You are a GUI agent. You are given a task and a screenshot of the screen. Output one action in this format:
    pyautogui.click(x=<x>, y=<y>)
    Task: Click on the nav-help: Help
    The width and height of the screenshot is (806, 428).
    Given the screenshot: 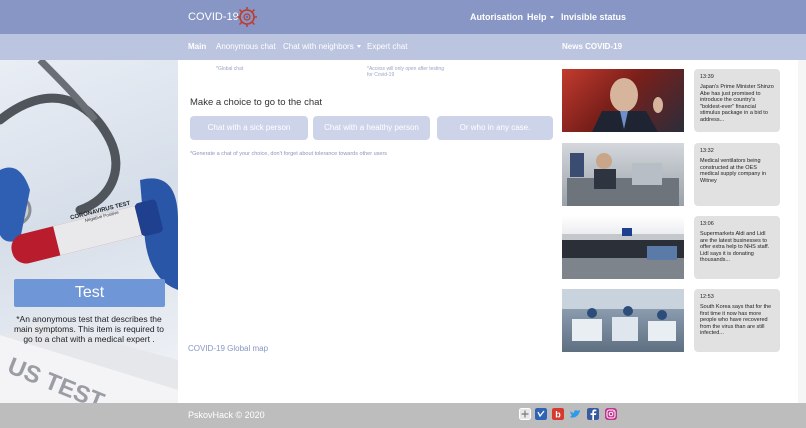 What is the action you would take?
    pyautogui.click(x=540, y=17)
    